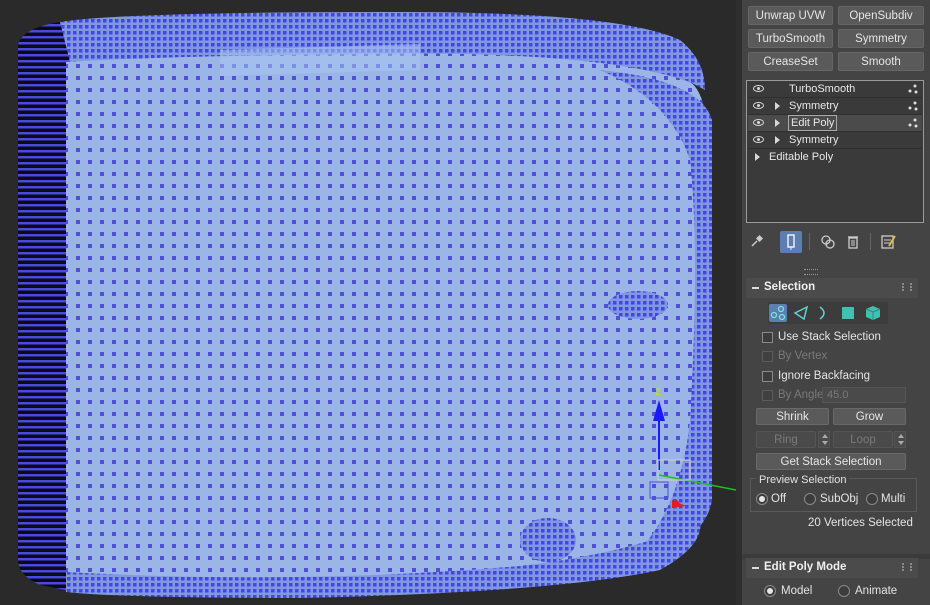  I want to click on stack-item-label: Editable Poly, so click(801, 157).